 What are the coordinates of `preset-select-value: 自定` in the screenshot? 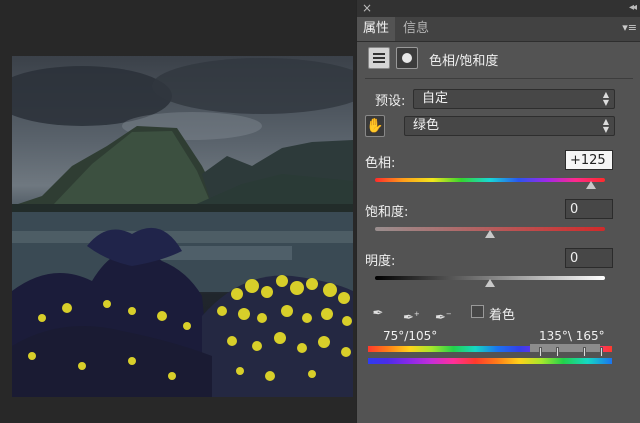 It's located at (435, 98).